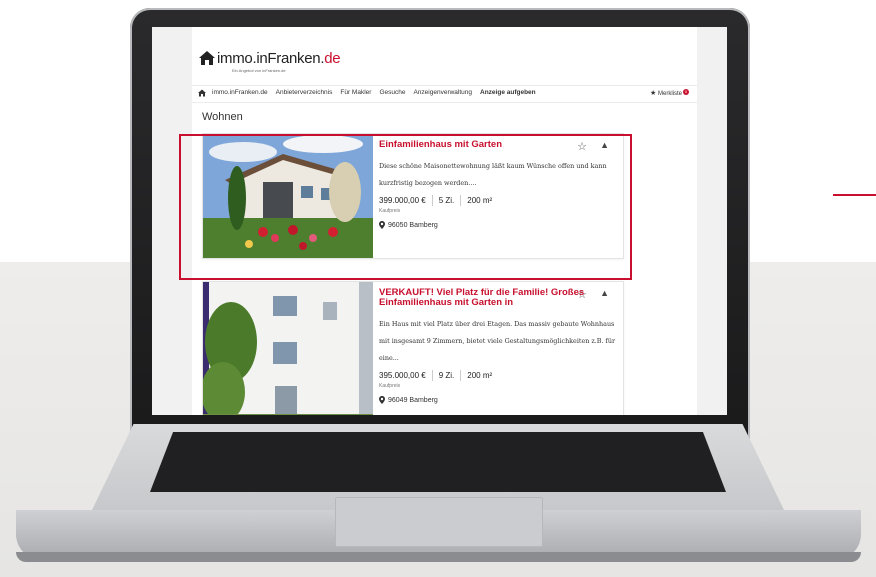 The image size is (876, 577). I want to click on laptop-base-edge, so click(438, 557).